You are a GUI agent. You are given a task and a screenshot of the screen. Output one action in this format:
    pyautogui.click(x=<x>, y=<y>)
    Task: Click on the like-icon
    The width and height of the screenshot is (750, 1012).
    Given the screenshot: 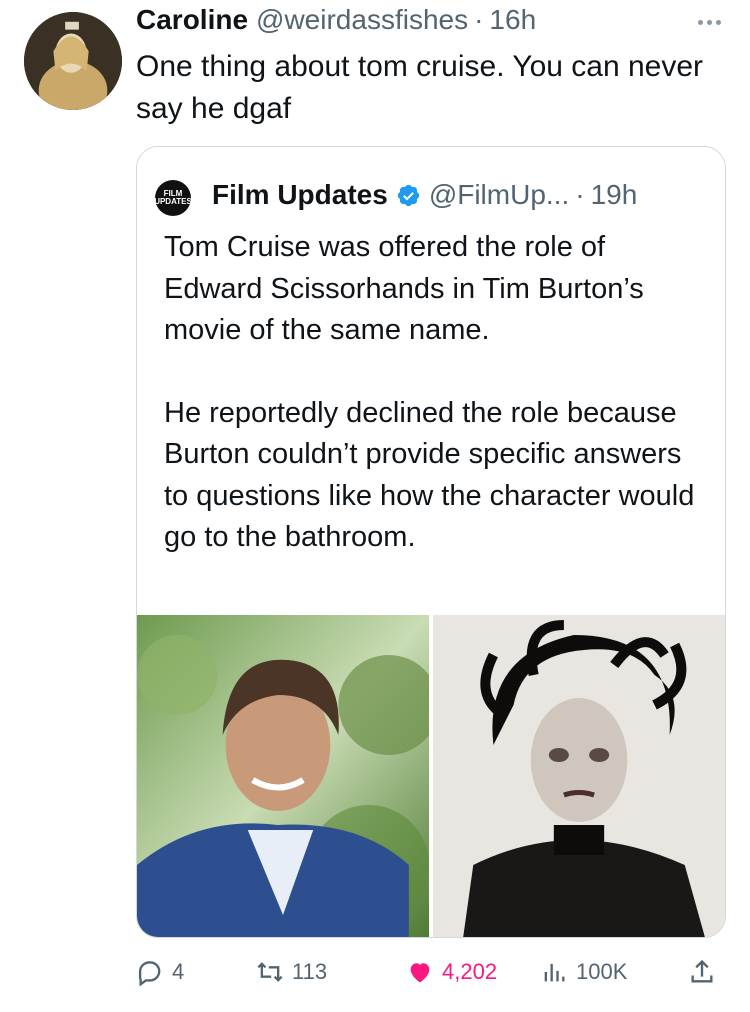 What is the action you would take?
    pyautogui.click(x=420, y=973)
    